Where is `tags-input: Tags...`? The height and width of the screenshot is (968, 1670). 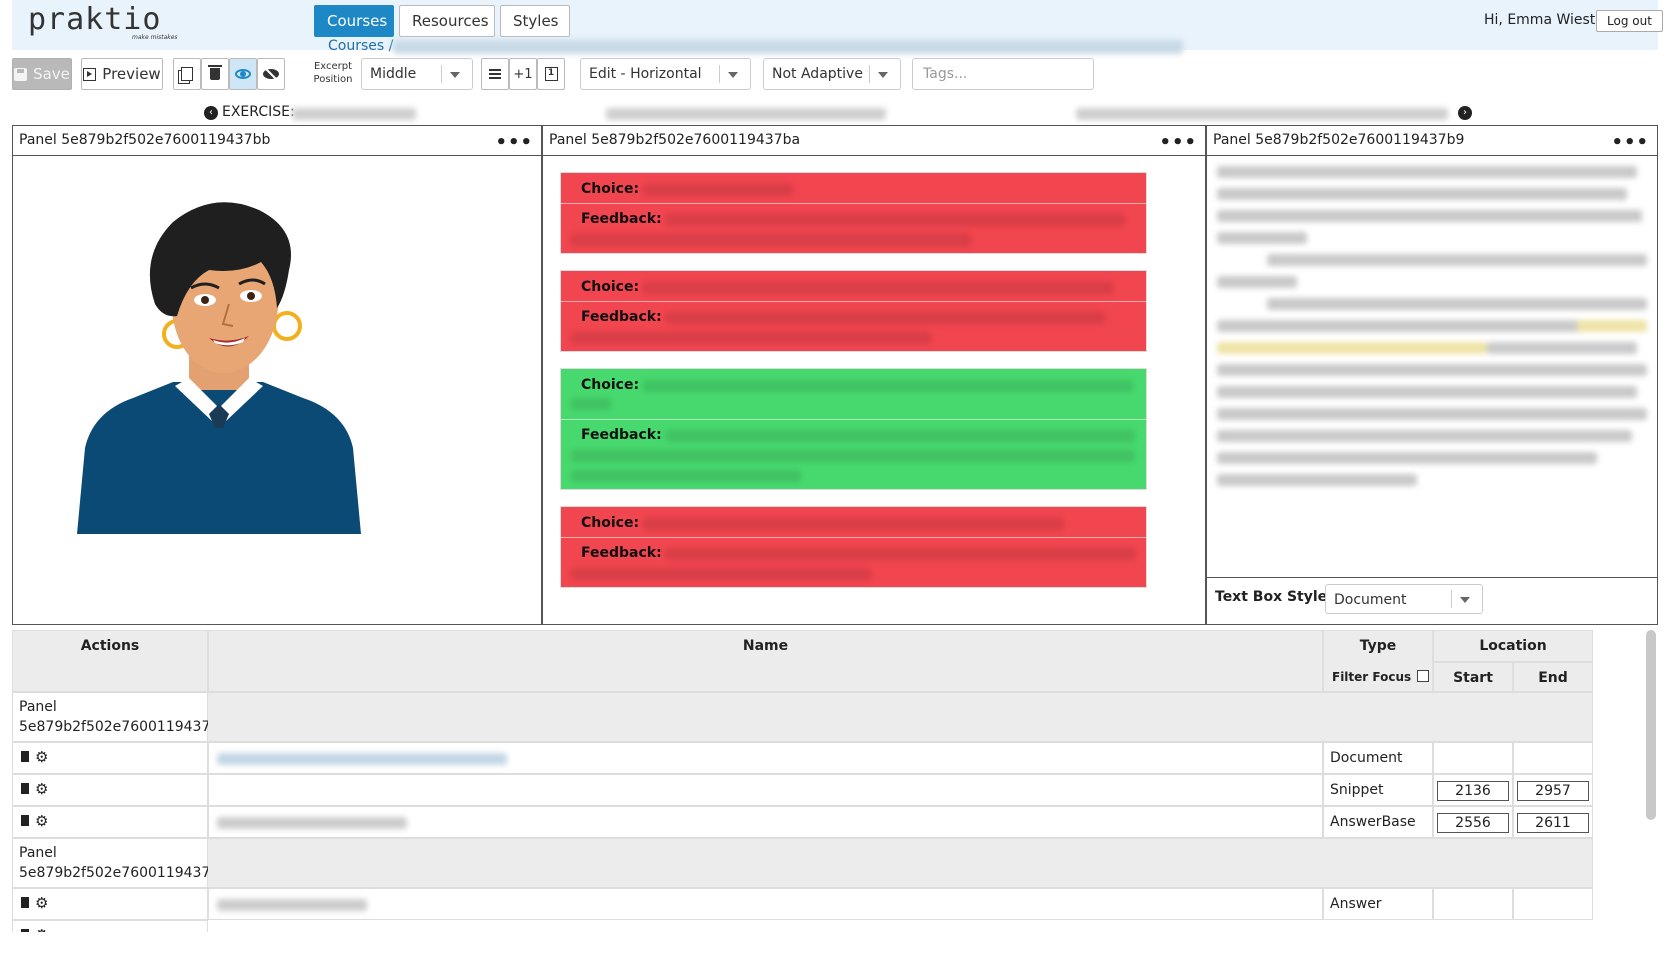
tags-input: Tags... is located at coordinates (1003, 74).